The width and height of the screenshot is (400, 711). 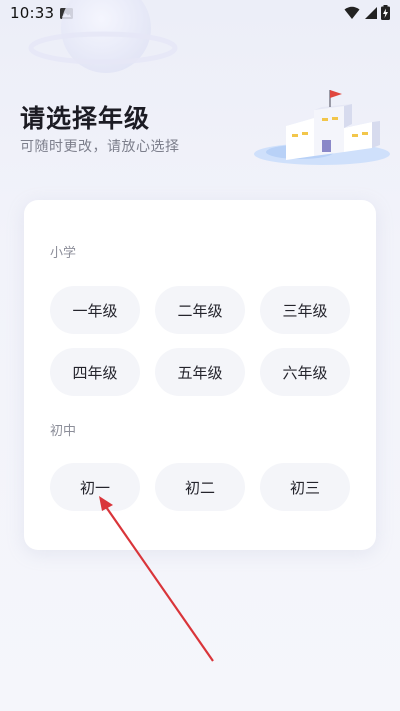 I want to click on grade-button-5: 五年级, so click(x=200, y=372).